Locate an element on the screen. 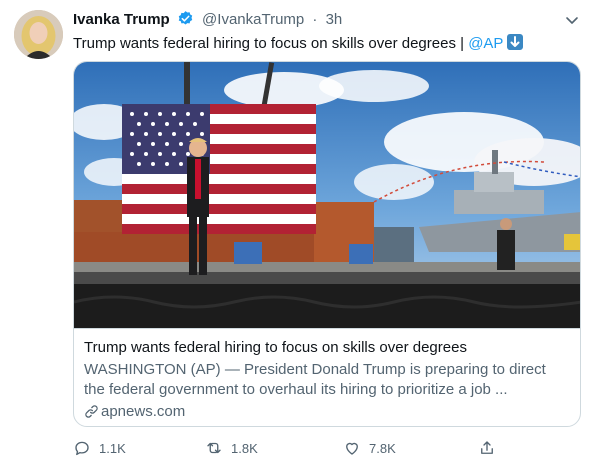 Image resolution: width=594 pixels, height=465 pixels. reply-icon is located at coordinates (82, 448).